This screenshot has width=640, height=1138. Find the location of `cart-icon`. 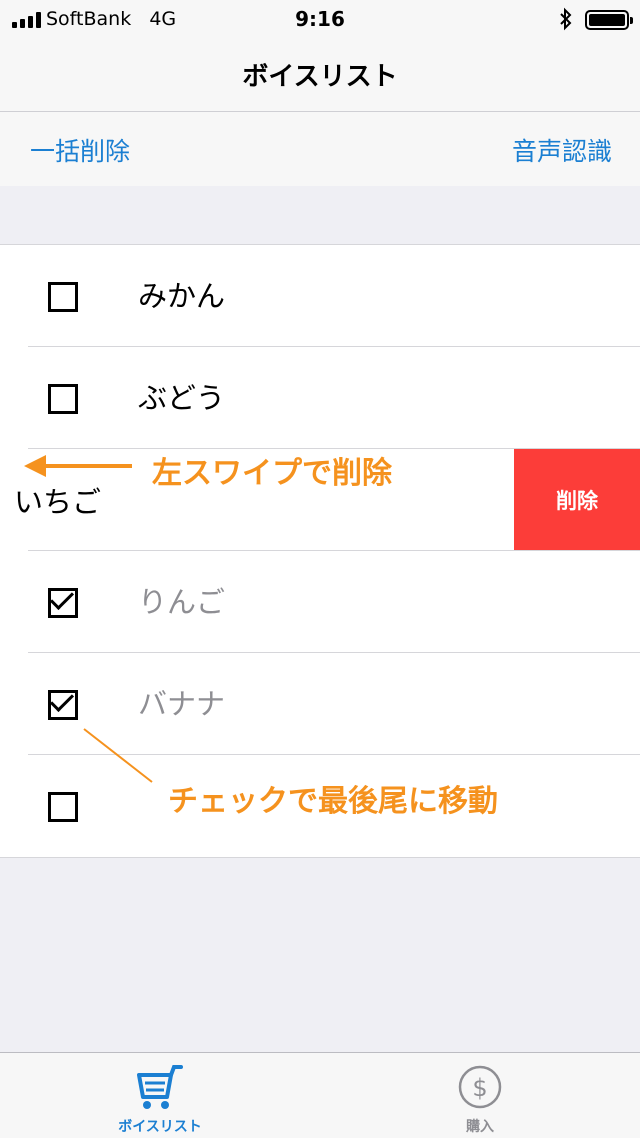

cart-icon is located at coordinates (160, 1087).